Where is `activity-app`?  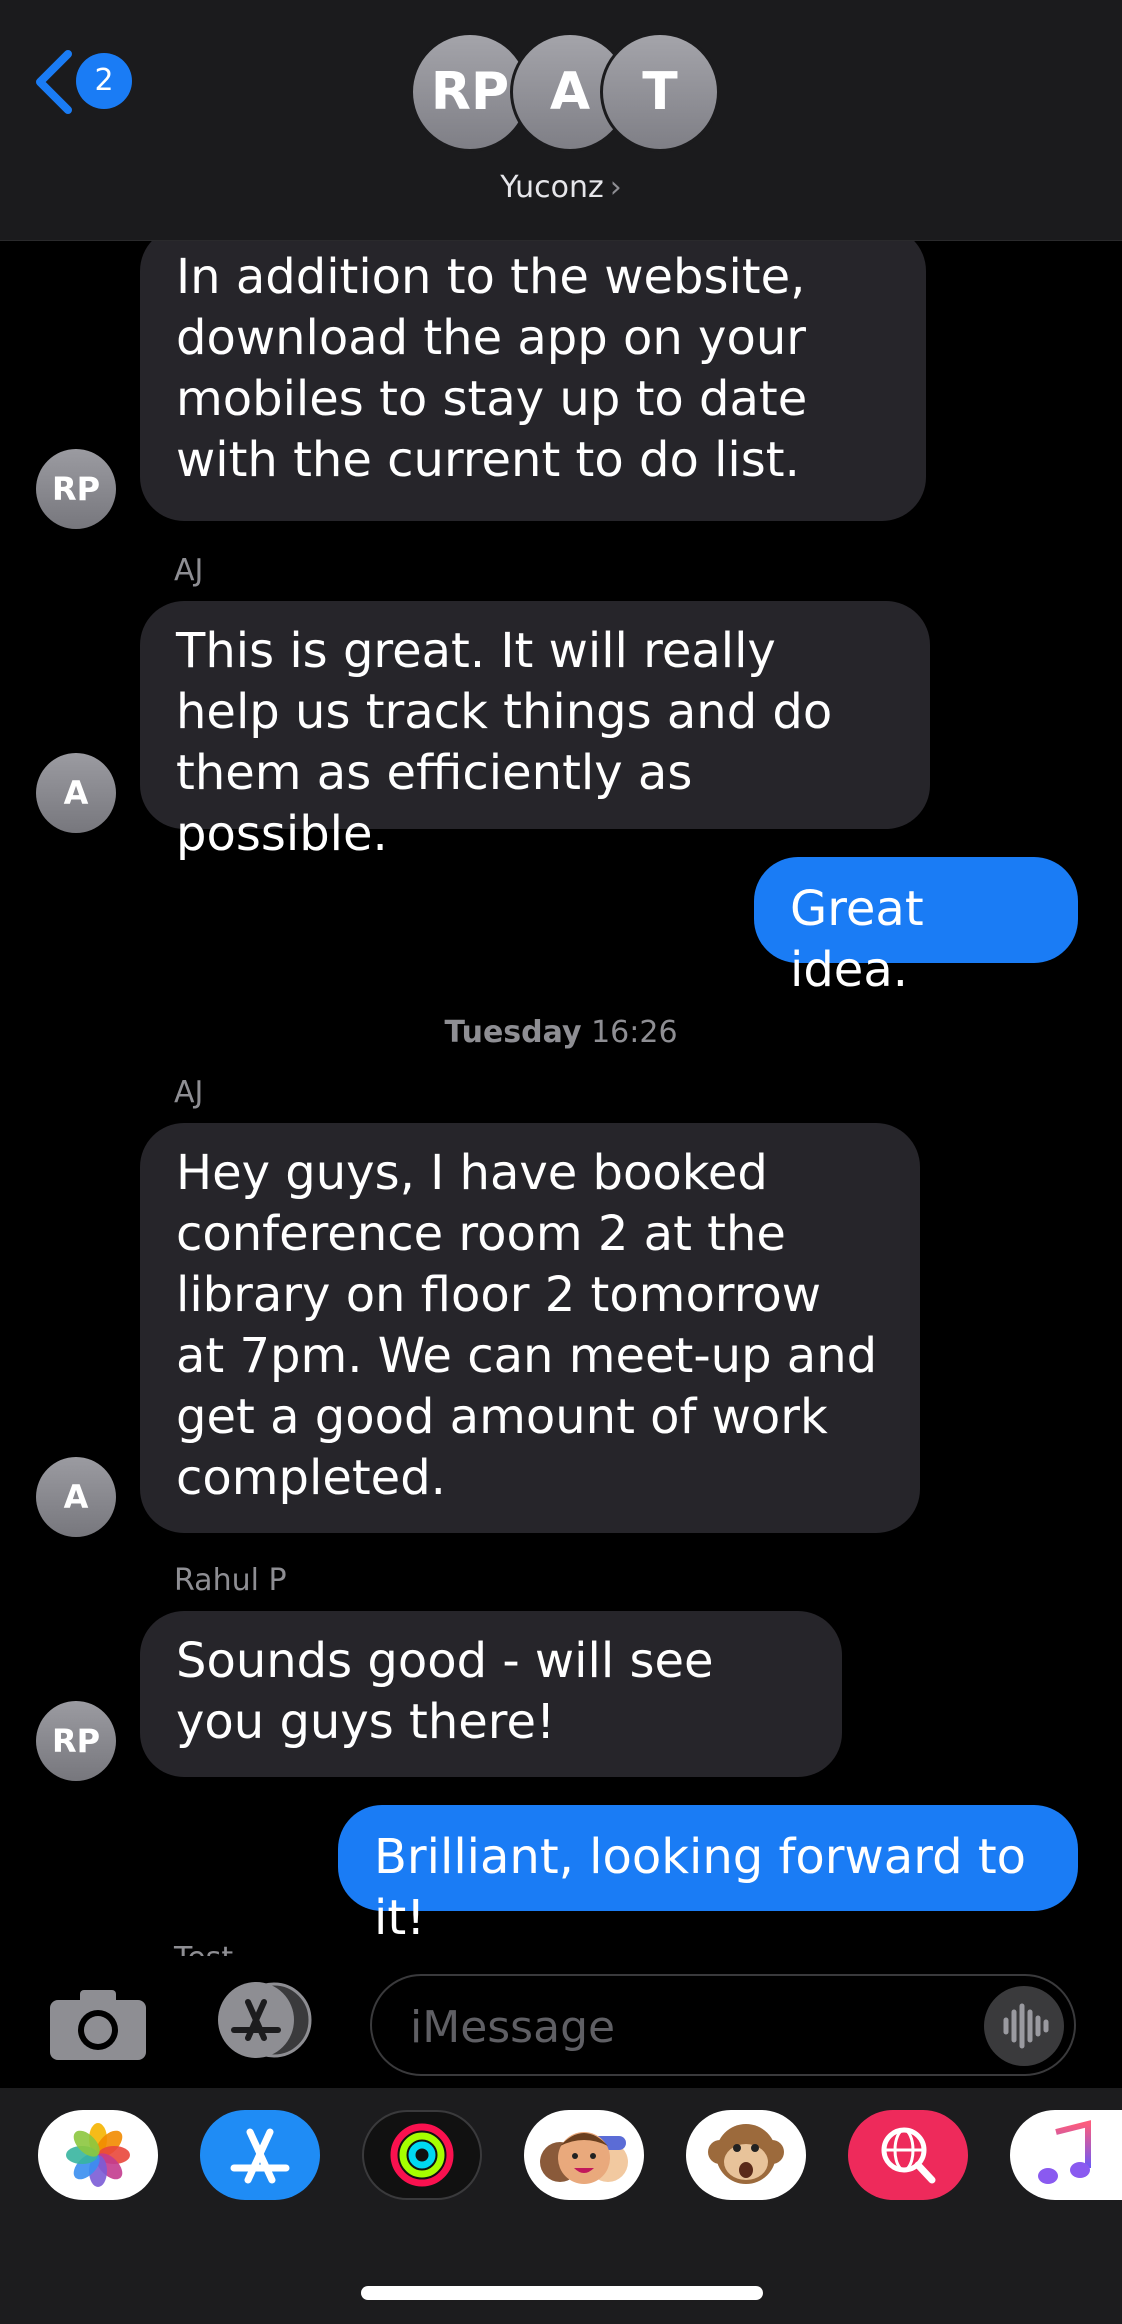 activity-app is located at coordinates (422, 2155).